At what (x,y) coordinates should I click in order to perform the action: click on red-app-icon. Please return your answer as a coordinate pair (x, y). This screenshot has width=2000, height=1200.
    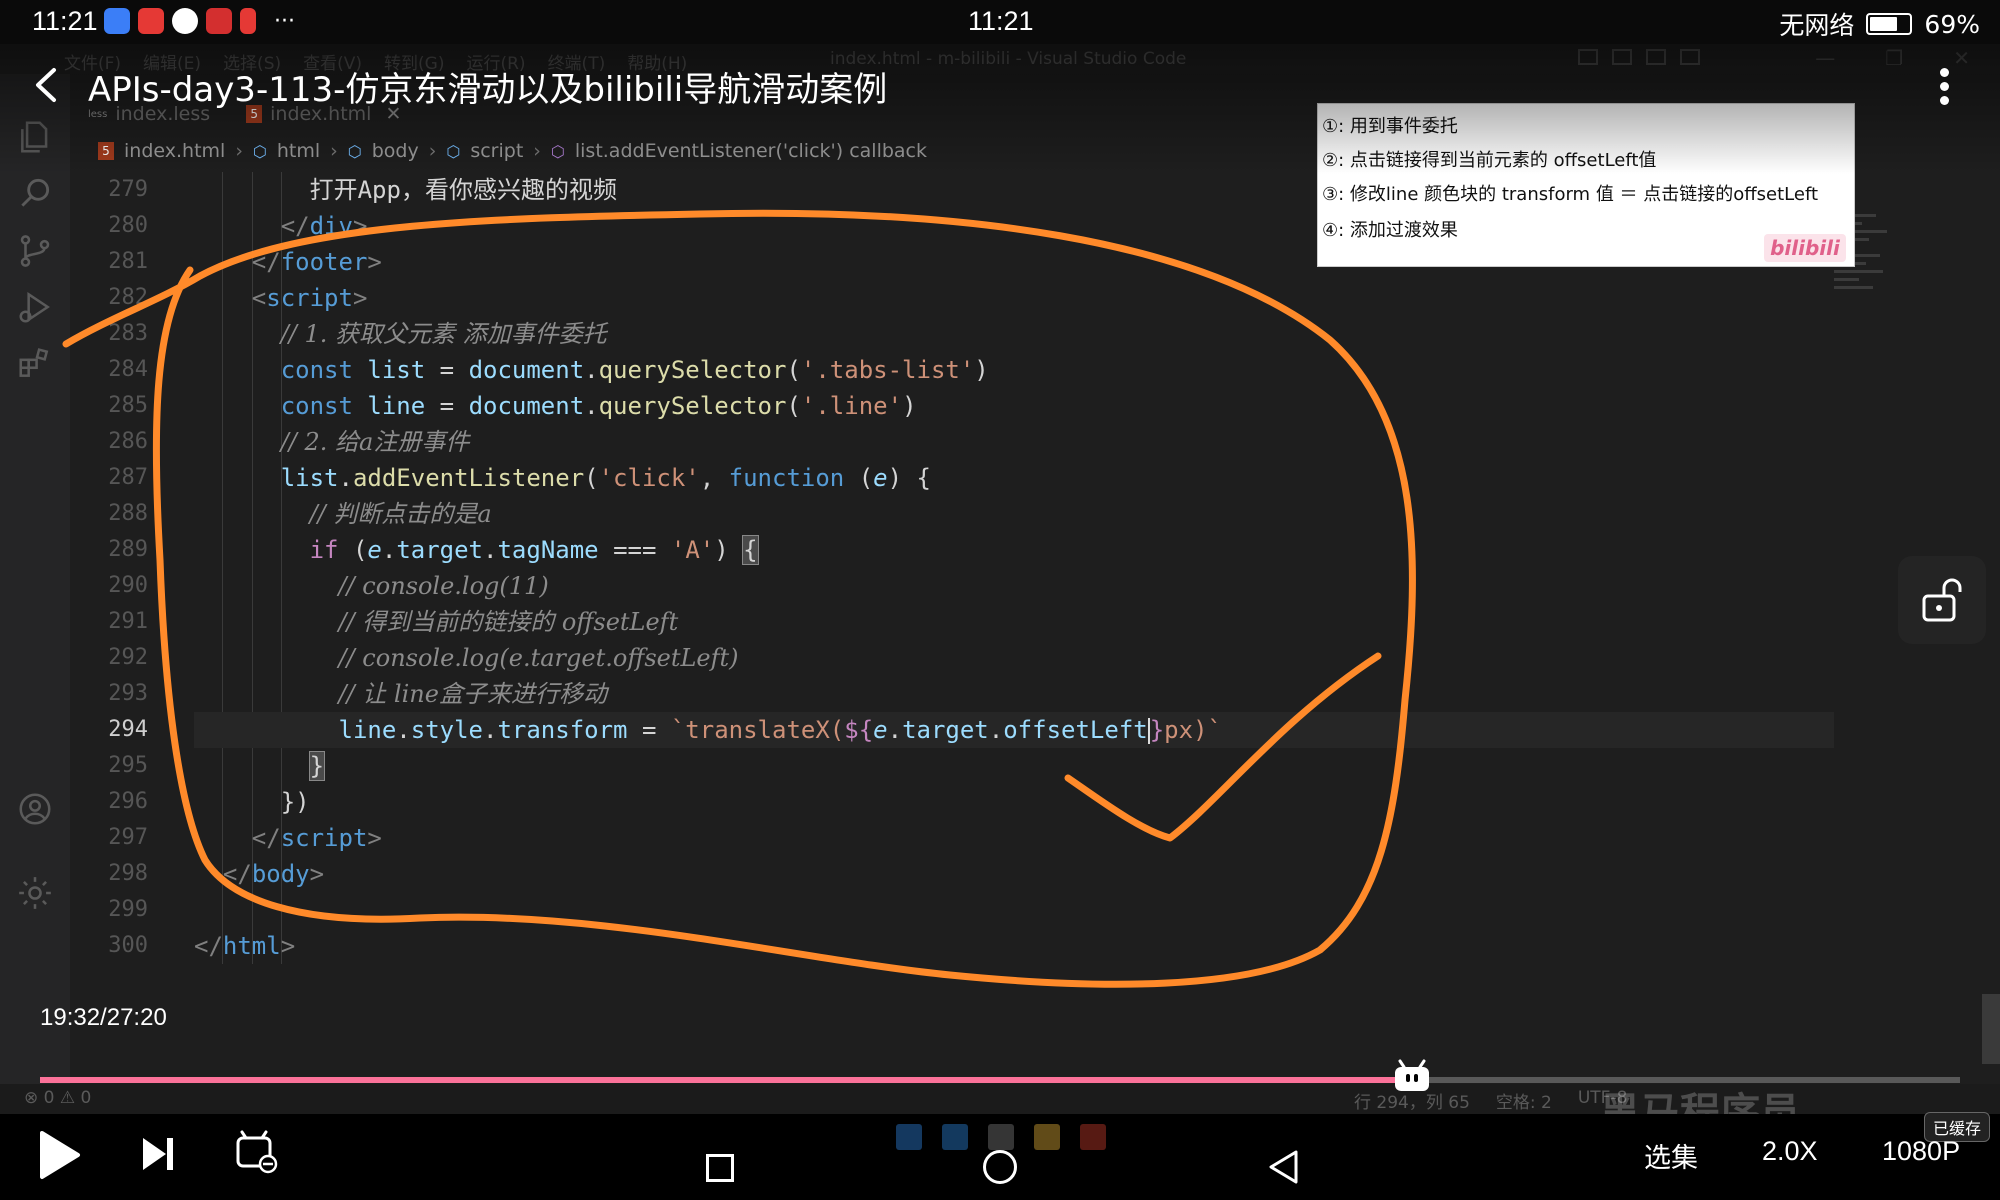
    Looking at the image, I should click on (248, 21).